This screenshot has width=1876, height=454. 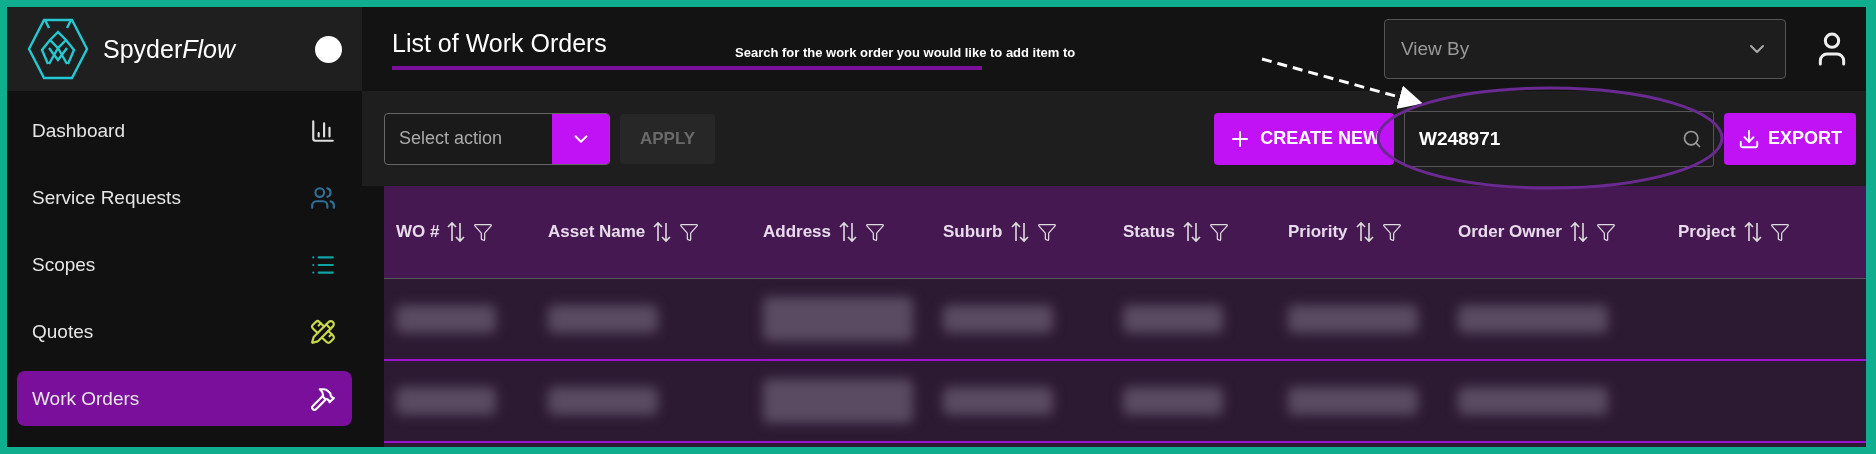 What do you see at coordinates (323, 398) in the screenshot?
I see `hammer-icon` at bounding box center [323, 398].